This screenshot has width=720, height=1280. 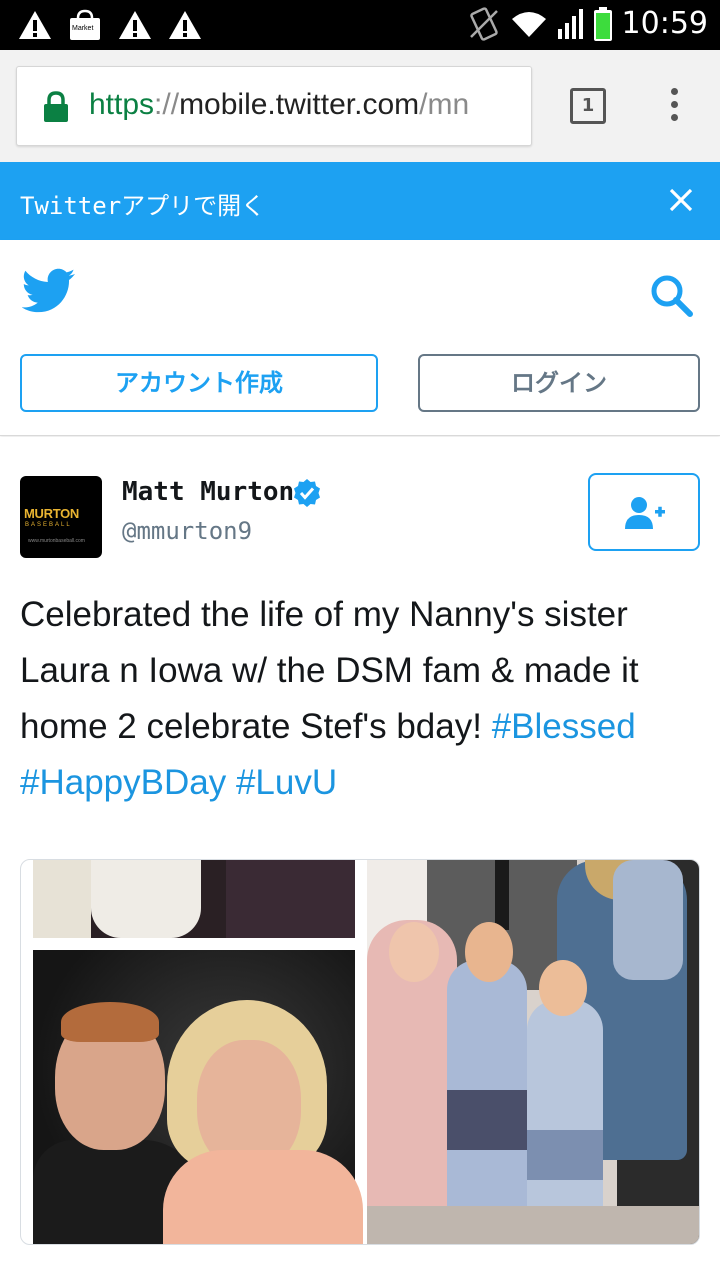 What do you see at coordinates (674, 108) in the screenshot?
I see `overflow-menu-icon` at bounding box center [674, 108].